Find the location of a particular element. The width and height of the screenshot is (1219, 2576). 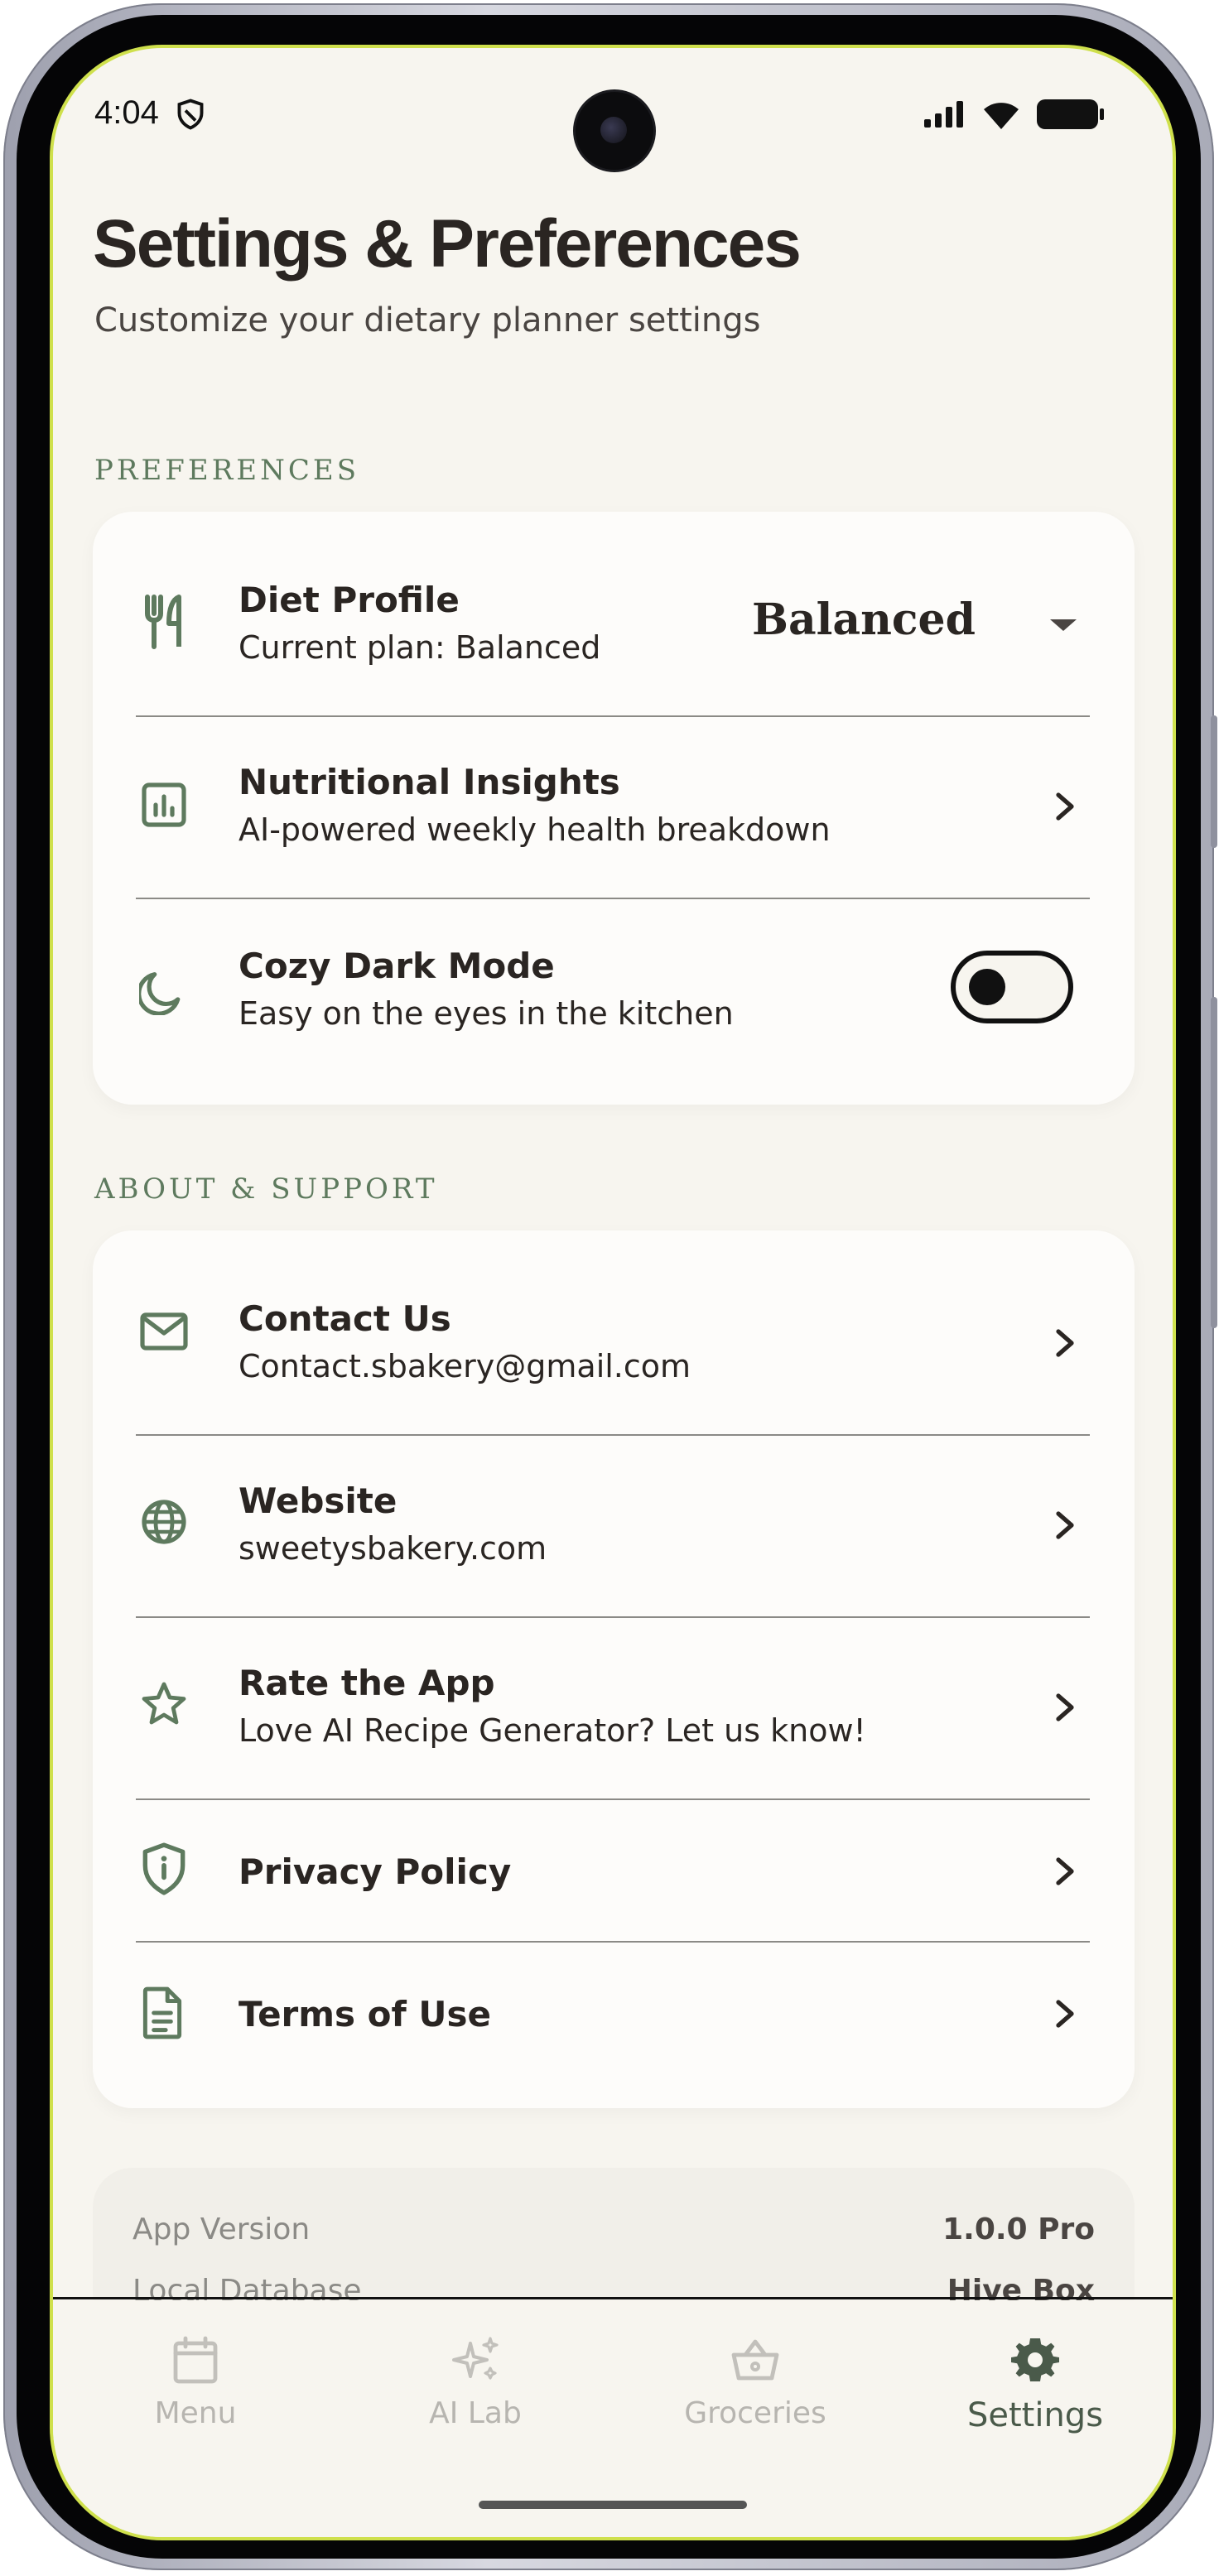

row-title: Nutritional Insights is located at coordinates (429, 782).